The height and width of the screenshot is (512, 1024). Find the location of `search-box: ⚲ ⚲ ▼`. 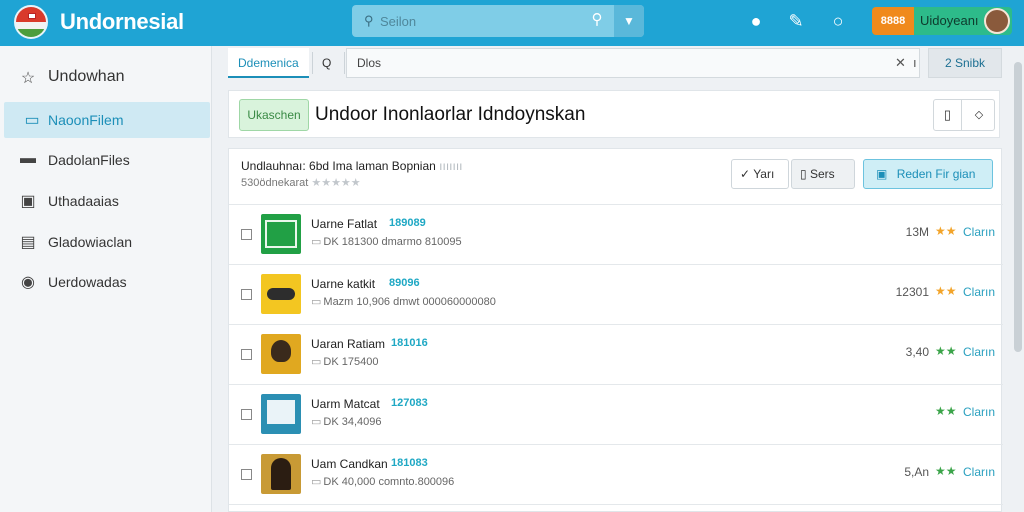

search-box: ⚲ ⚲ ▼ is located at coordinates (498, 21).